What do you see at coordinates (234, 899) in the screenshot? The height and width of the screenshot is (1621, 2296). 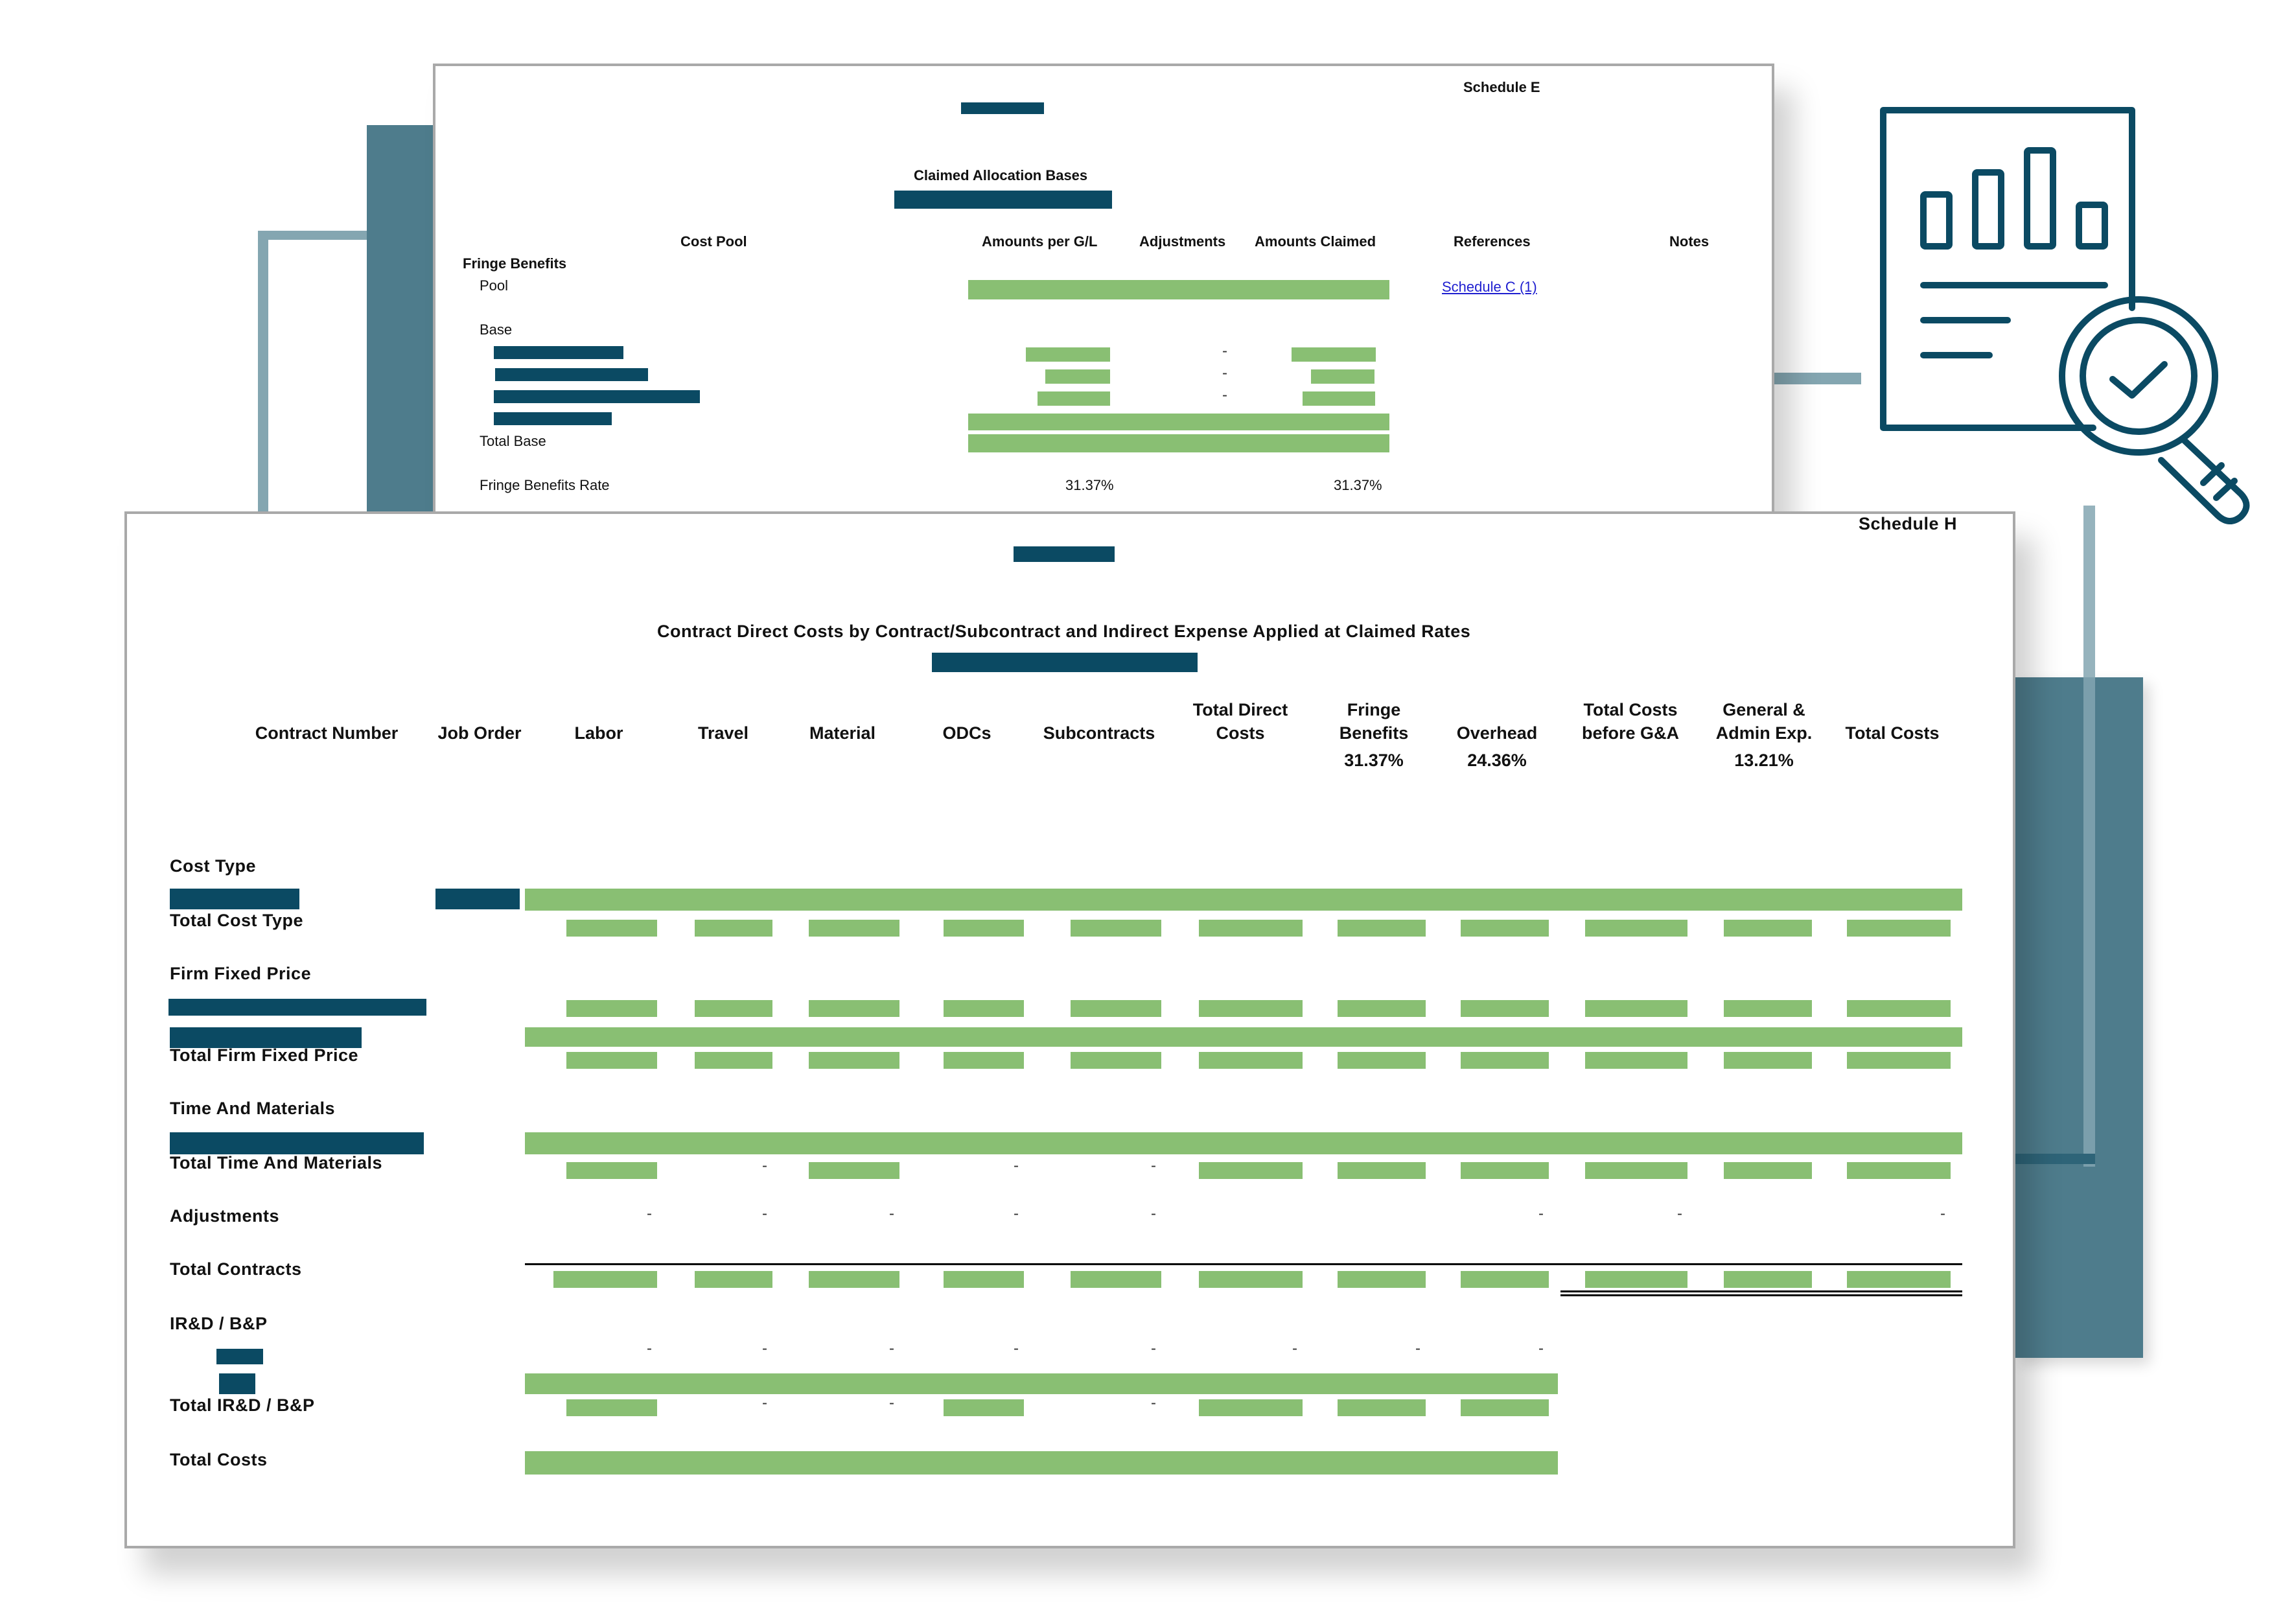 I see `redacted-contract-number` at bounding box center [234, 899].